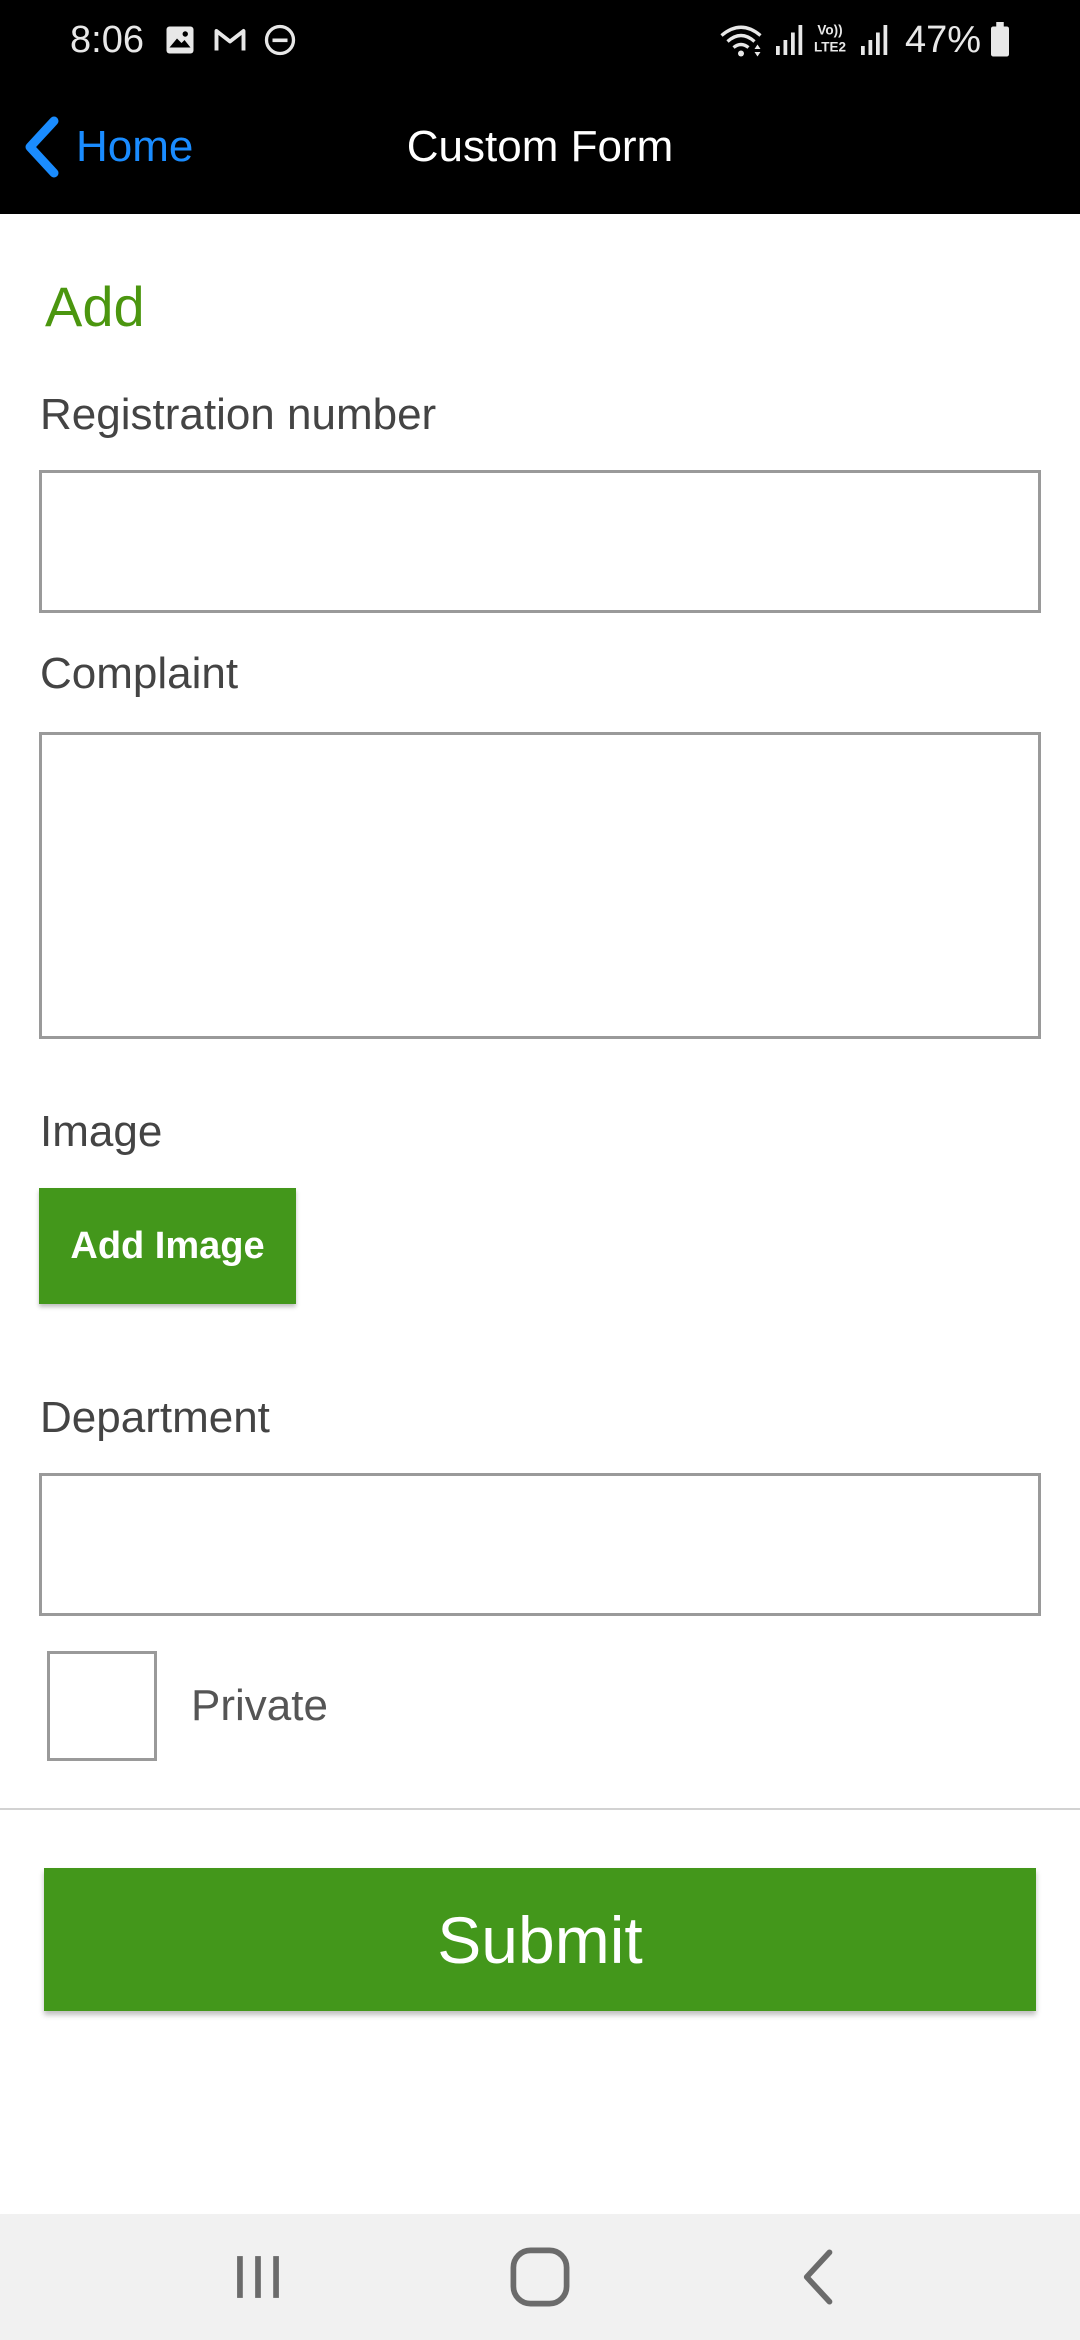 The height and width of the screenshot is (2340, 1080). What do you see at coordinates (540, 1809) in the screenshot?
I see `divider` at bounding box center [540, 1809].